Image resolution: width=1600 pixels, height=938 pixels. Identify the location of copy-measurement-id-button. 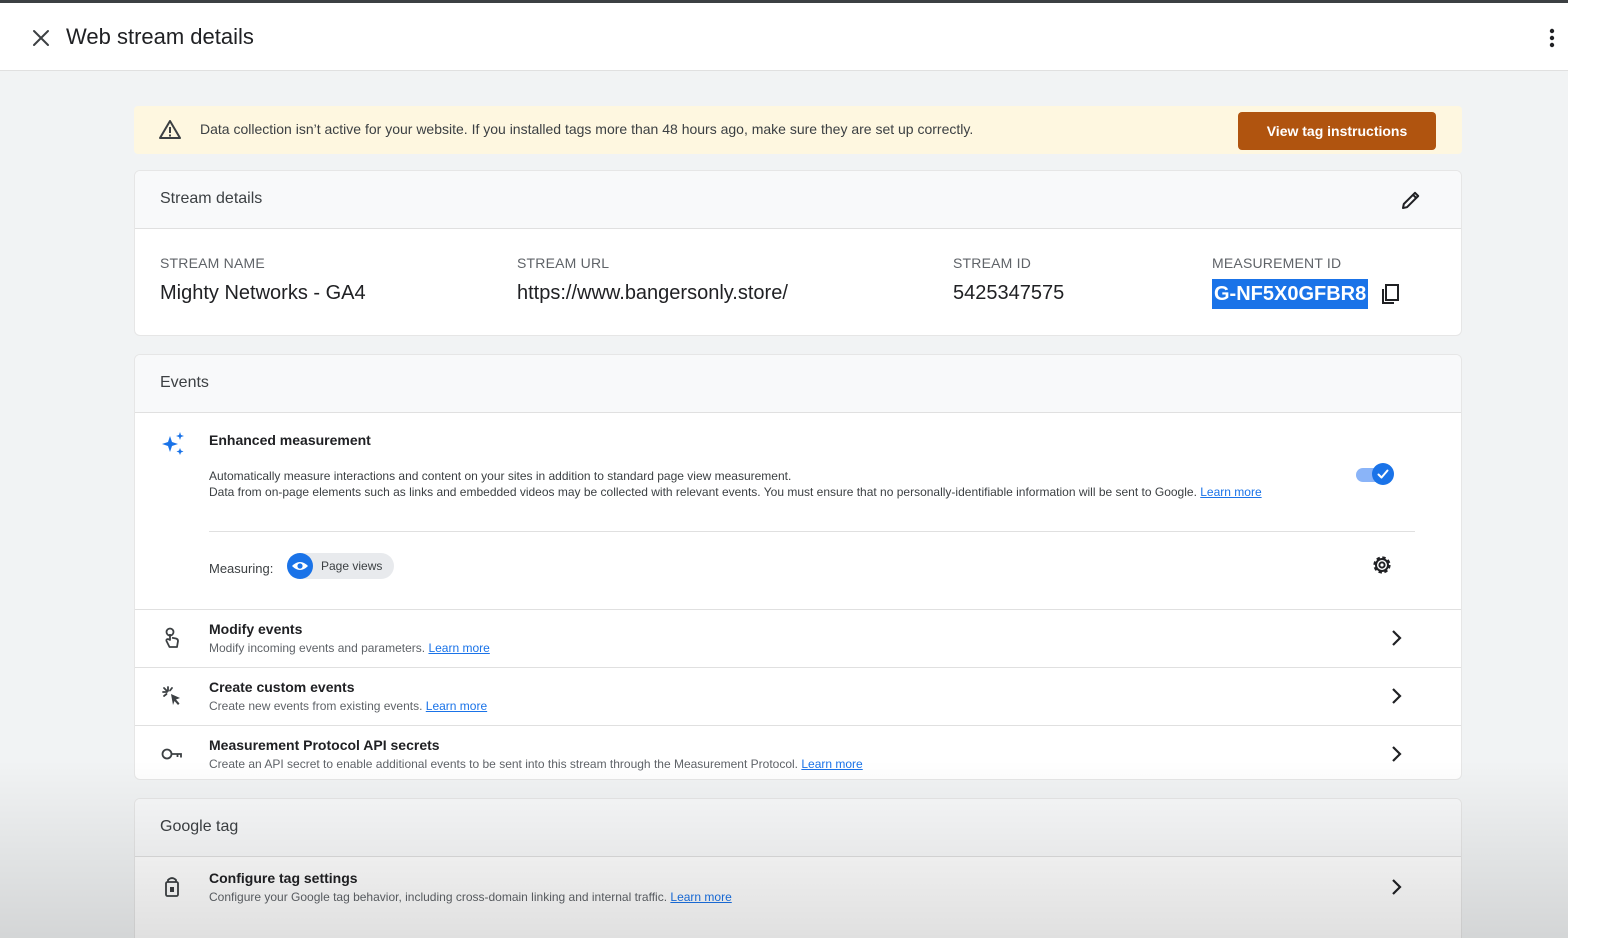
(1391, 294).